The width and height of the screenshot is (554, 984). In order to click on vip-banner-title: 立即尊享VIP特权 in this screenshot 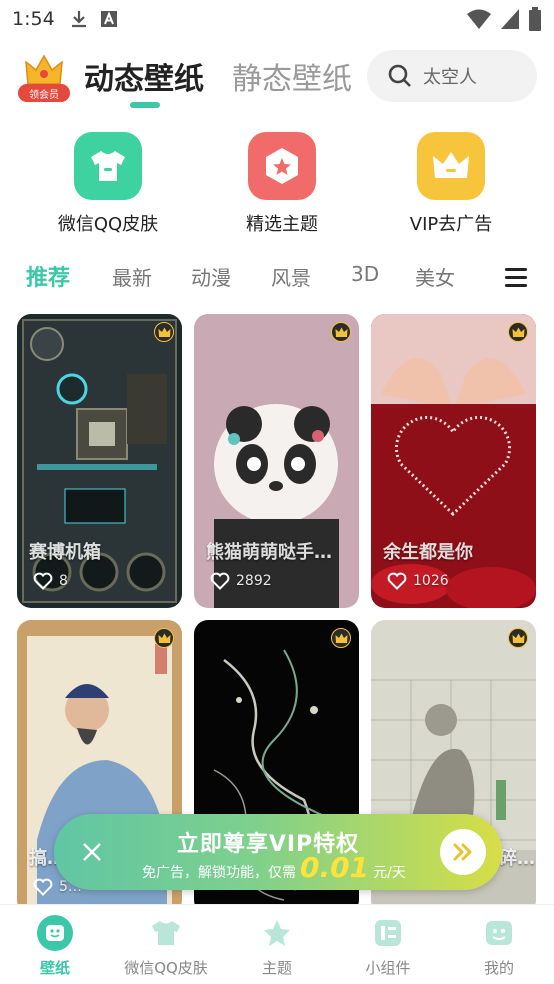, I will do `click(268, 844)`.